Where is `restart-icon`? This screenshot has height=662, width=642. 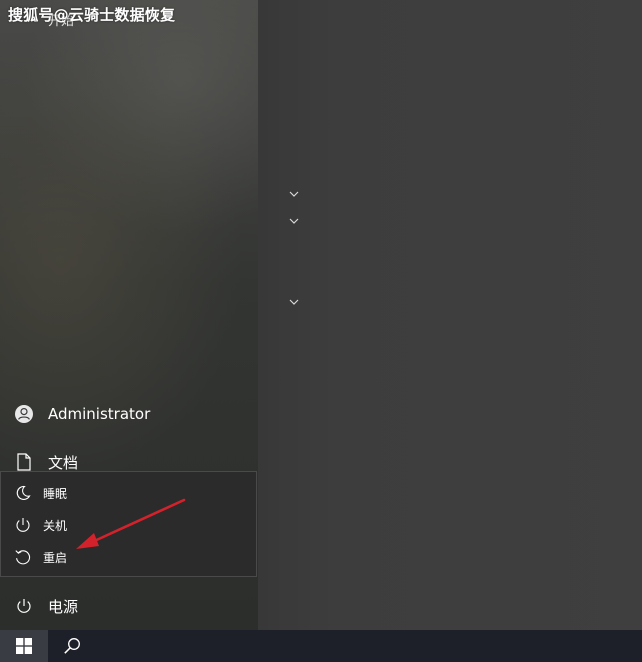
restart-icon is located at coordinates (23, 557).